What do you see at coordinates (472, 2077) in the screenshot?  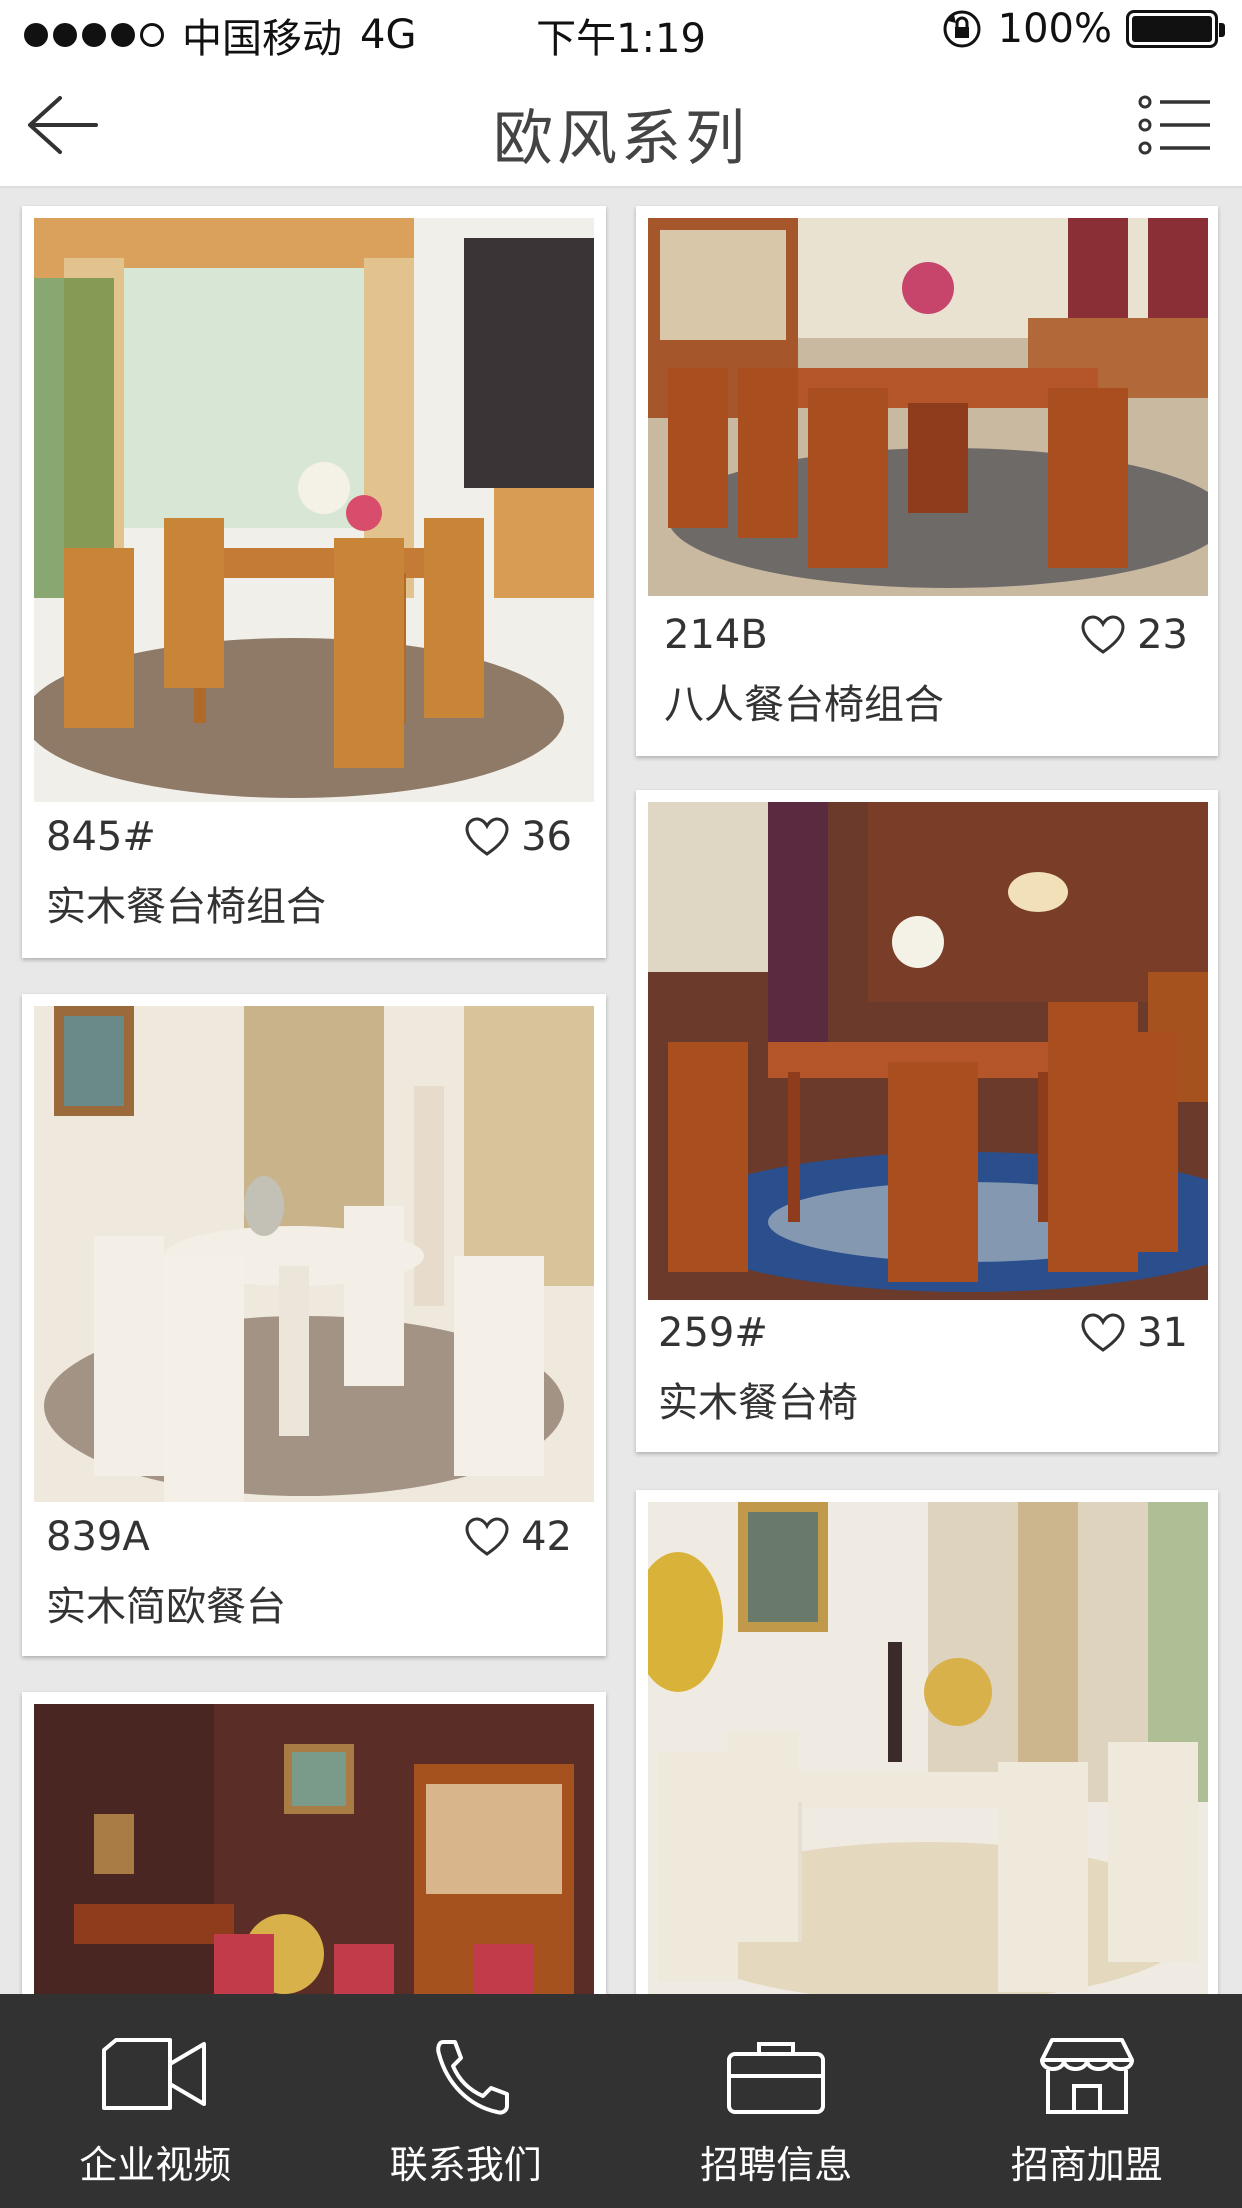 I see `phone-icon` at bounding box center [472, 2077].